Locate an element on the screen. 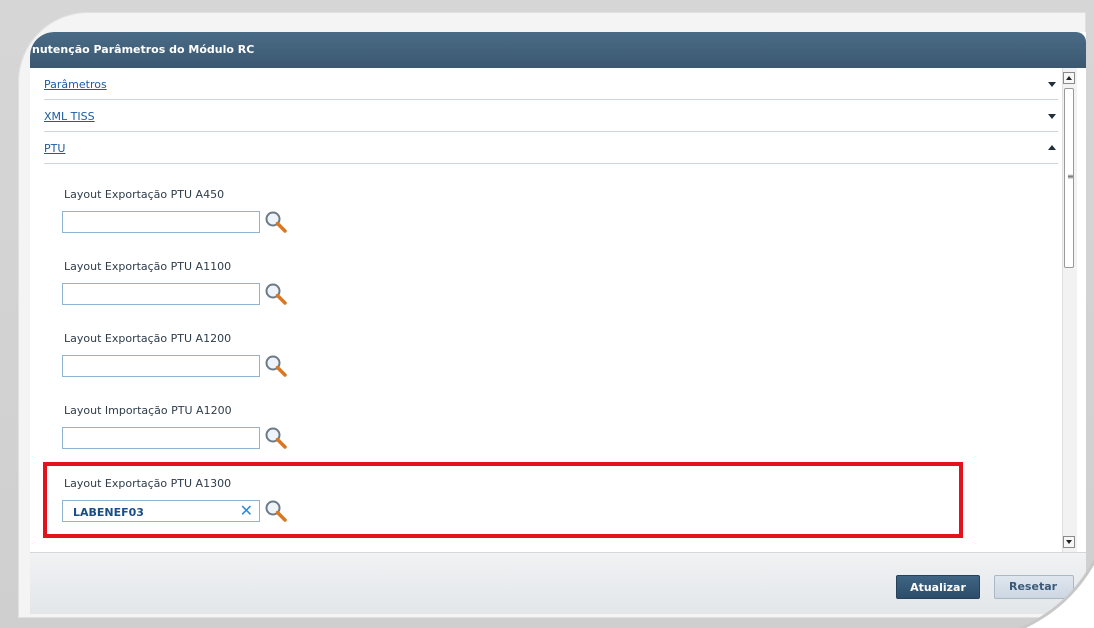 The height and width of the screenshot is (628, 1094). field-label-a1200-export: Layout Exportação PTU A1200 is located at coordinates (148, 338).